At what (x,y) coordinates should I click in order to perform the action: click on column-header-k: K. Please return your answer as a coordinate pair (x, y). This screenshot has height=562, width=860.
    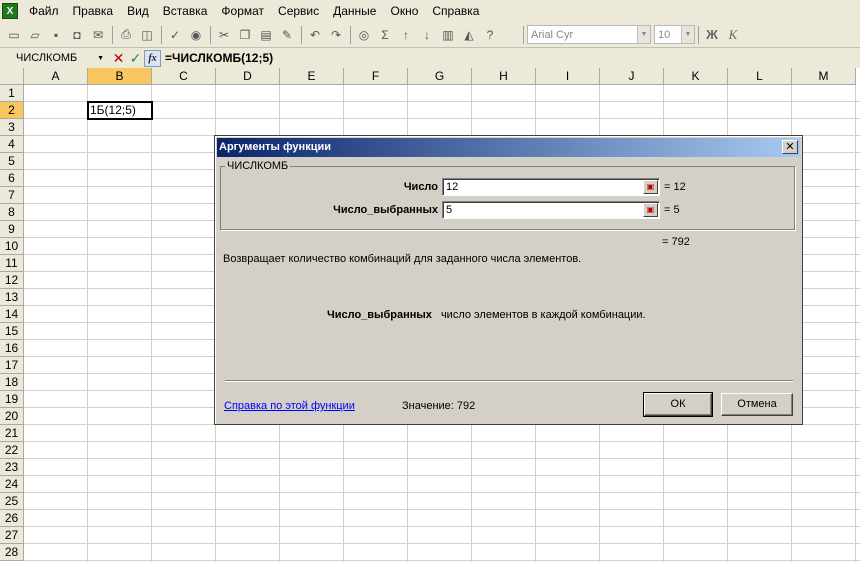
    Looking at the image, I should click on (696, 76).